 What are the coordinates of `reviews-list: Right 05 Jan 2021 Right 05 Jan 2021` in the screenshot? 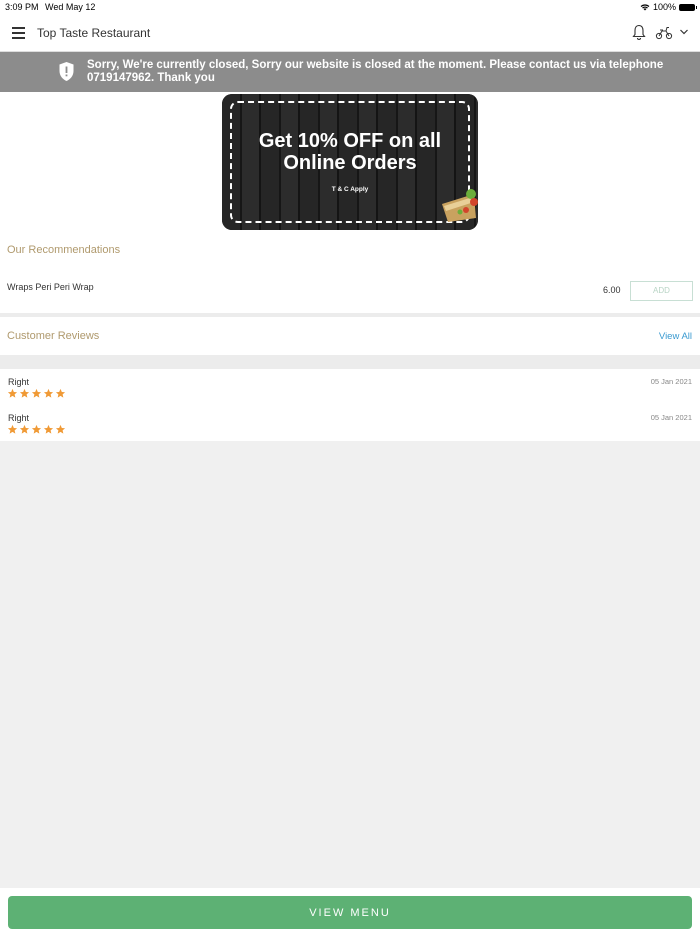 It's located at (350, 405).